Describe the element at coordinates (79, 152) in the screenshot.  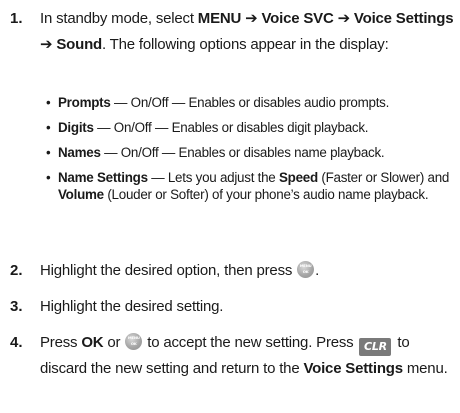
I see `option-term: Names` at that location.